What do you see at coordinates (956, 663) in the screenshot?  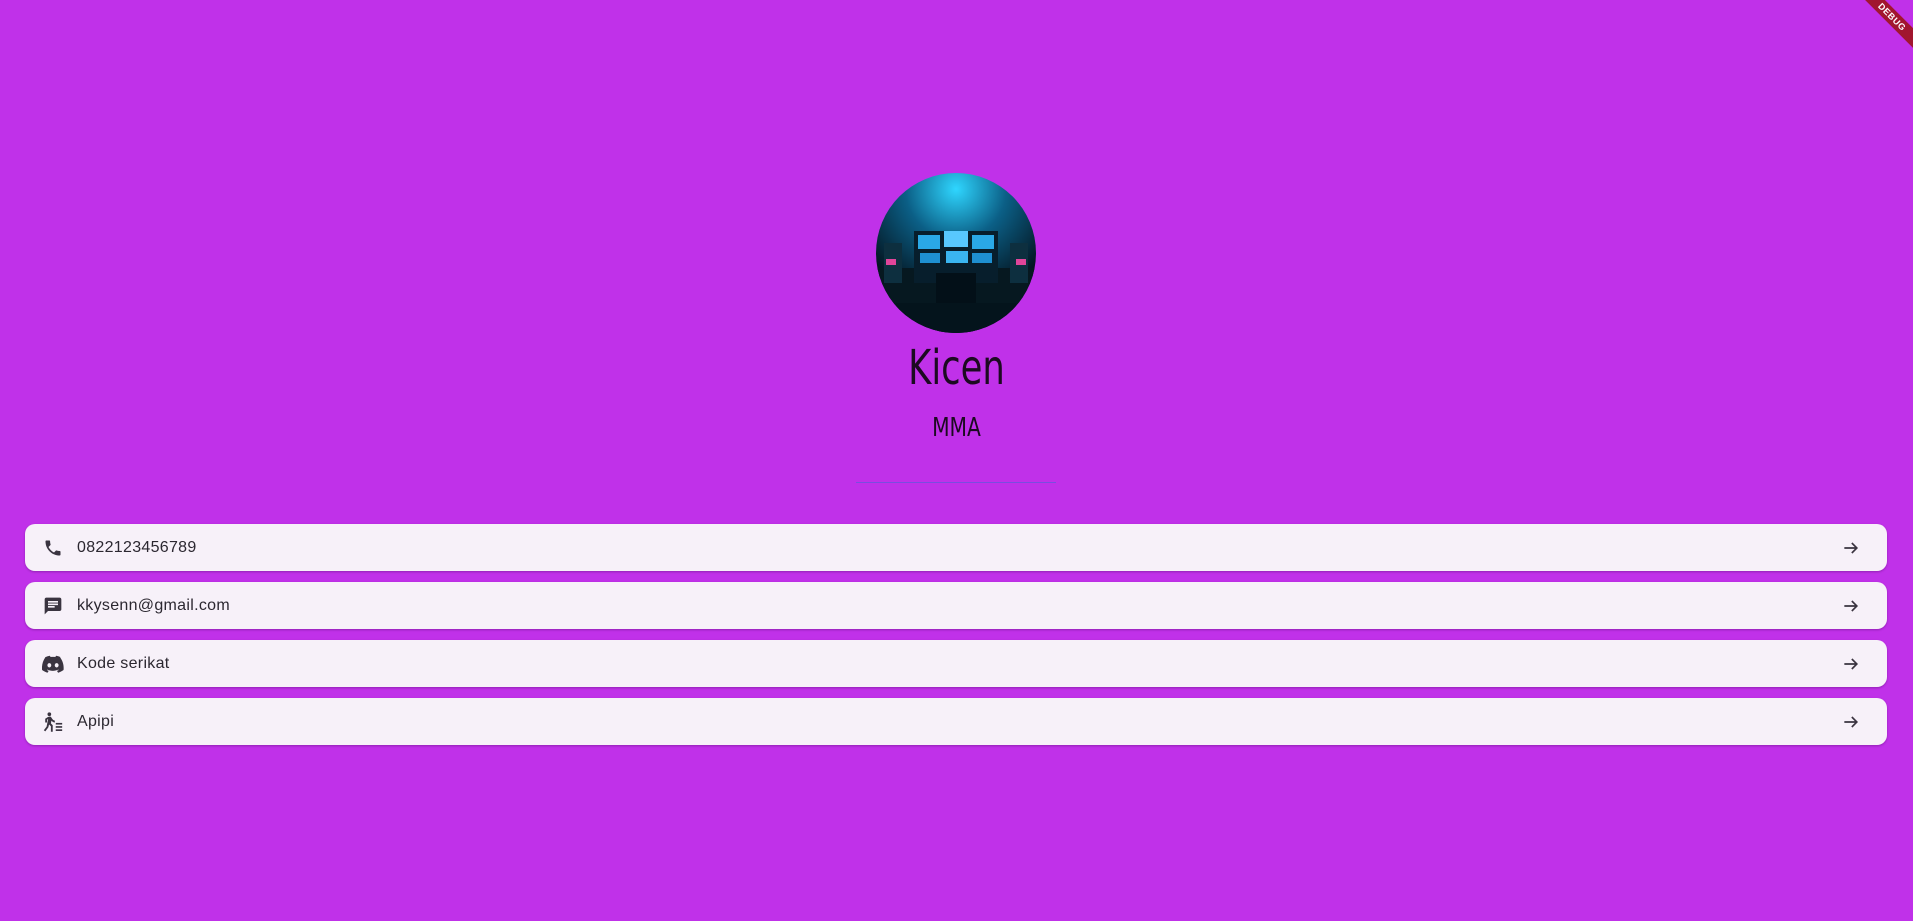 I see `contact-card-discord: Kode serikat` at bounding box center [956, 663].